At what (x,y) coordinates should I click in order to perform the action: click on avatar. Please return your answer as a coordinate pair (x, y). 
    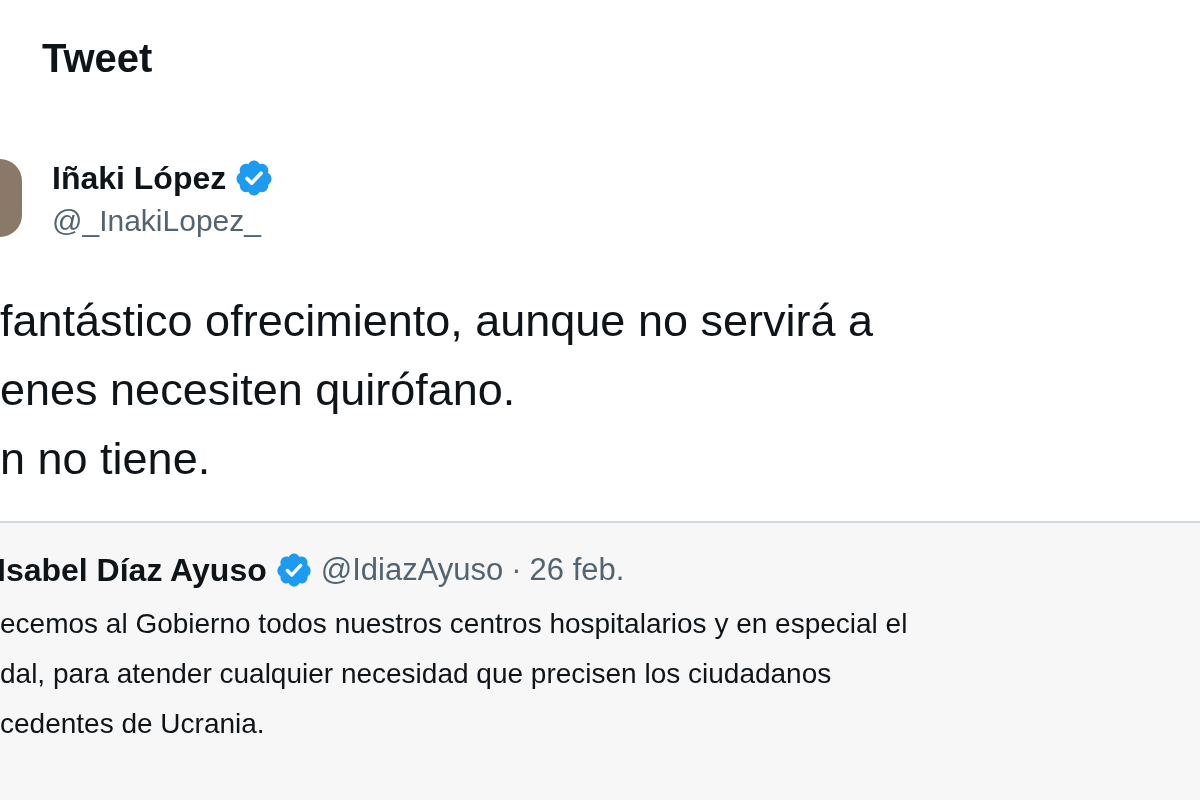
    Looking at the image, I should click on (11, 198).